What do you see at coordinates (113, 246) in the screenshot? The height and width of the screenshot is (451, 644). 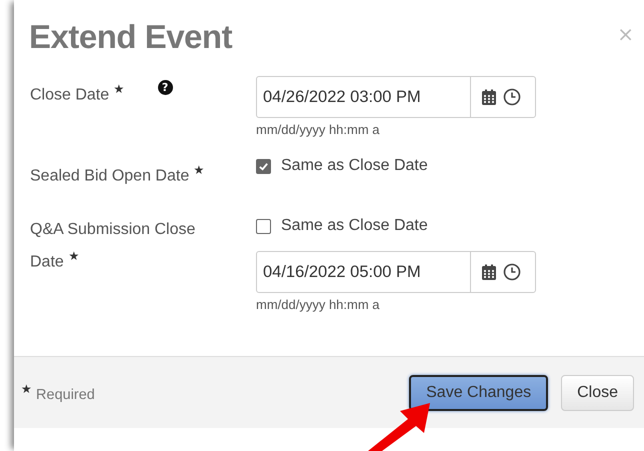 I see `field-label: Q&A Submission Close Date $^{★}$` at bounding box center [113, 246].